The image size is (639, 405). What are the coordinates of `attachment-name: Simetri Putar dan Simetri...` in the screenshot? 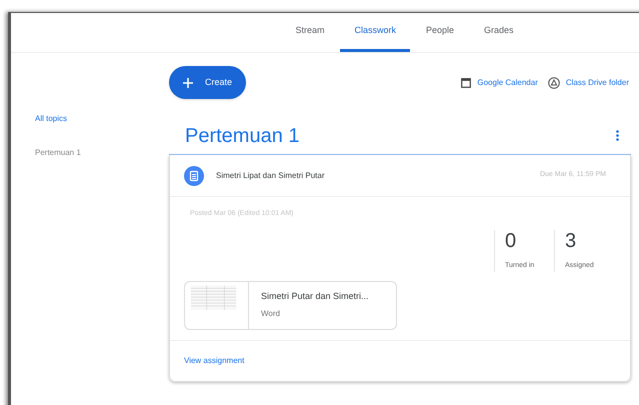 It's located at (315, 297).